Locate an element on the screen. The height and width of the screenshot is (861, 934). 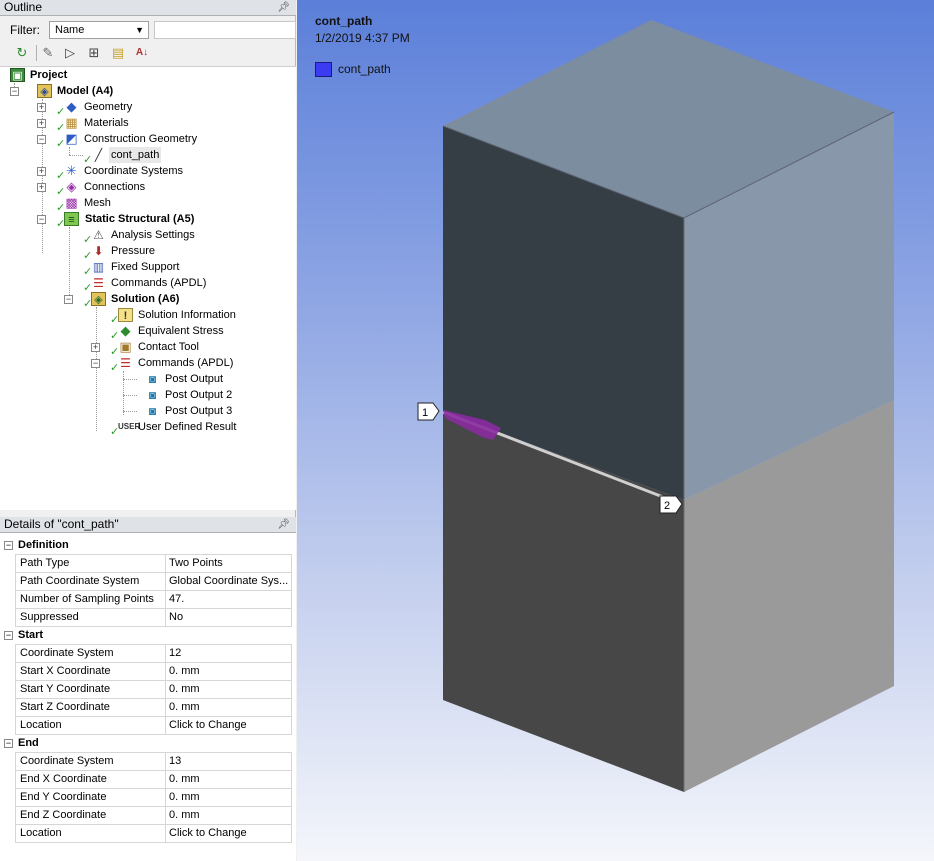
tree-item-pressure: ⬇︎ ✓ Pressure is located at coordinates (148, 252).